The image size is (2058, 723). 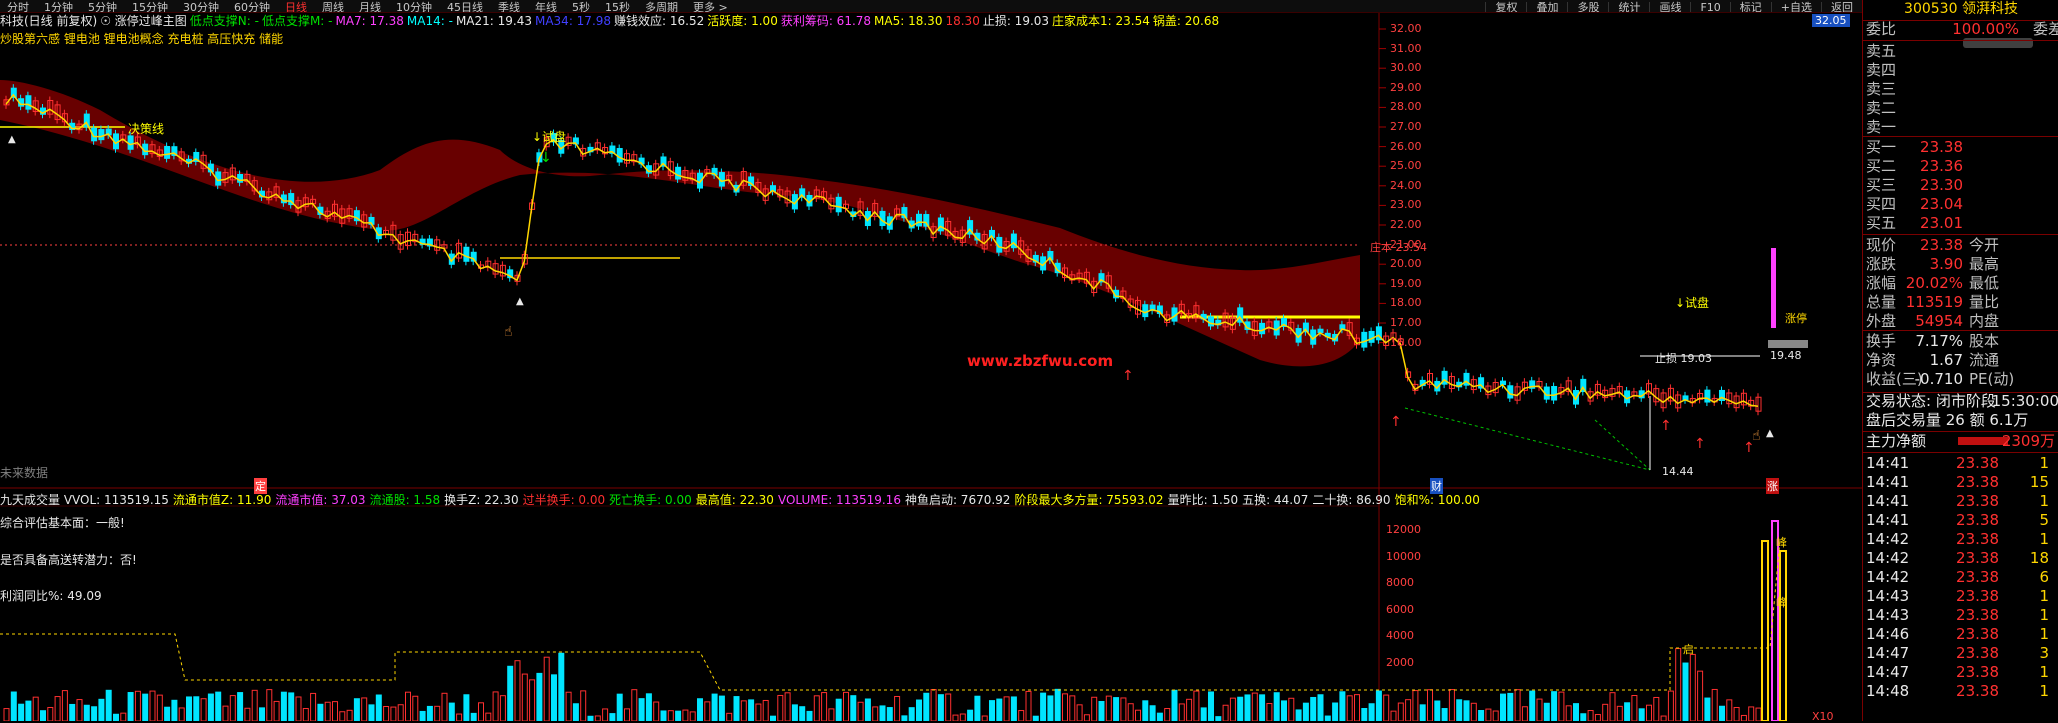 What do you see at coordinates (1881, 51) in the screenshot?
I see `ask-row: 卖五` at bounding box center [1881, 51].